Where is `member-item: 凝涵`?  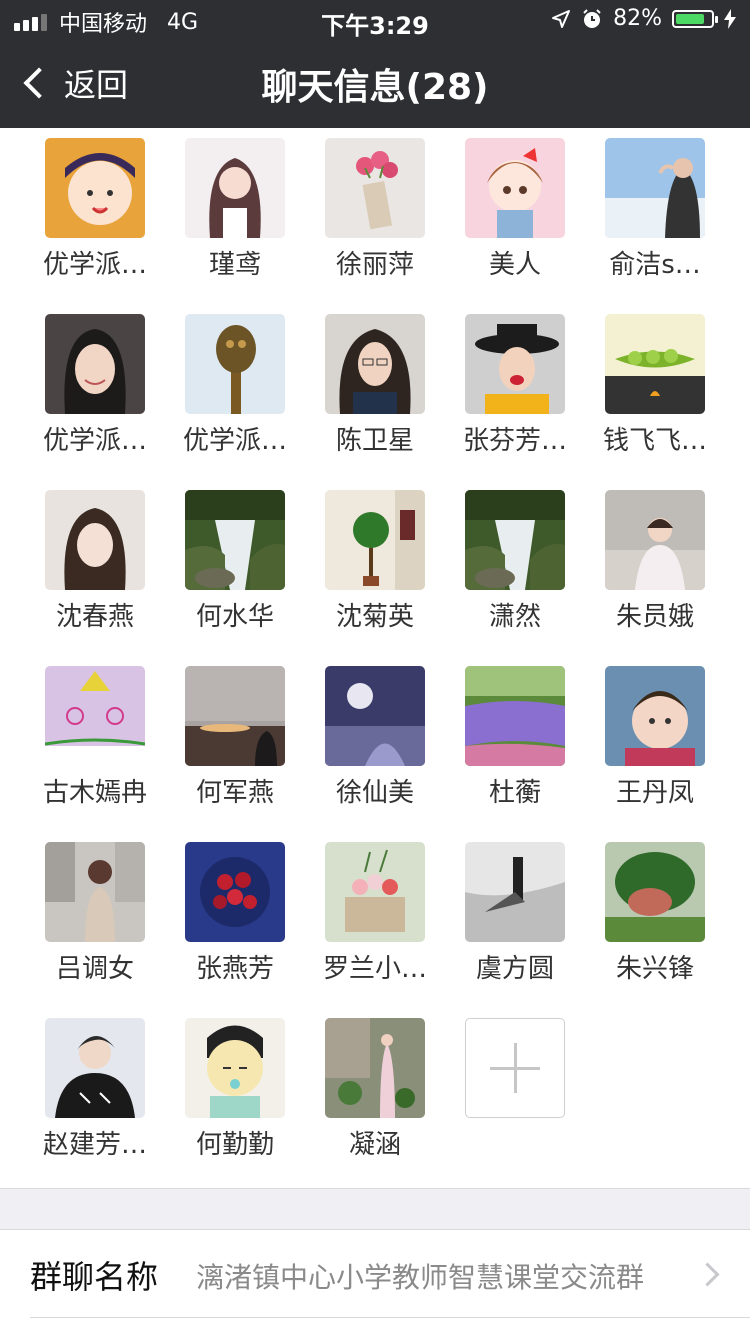
member-item: 凝涵 is located at coordinates (375, 1088).